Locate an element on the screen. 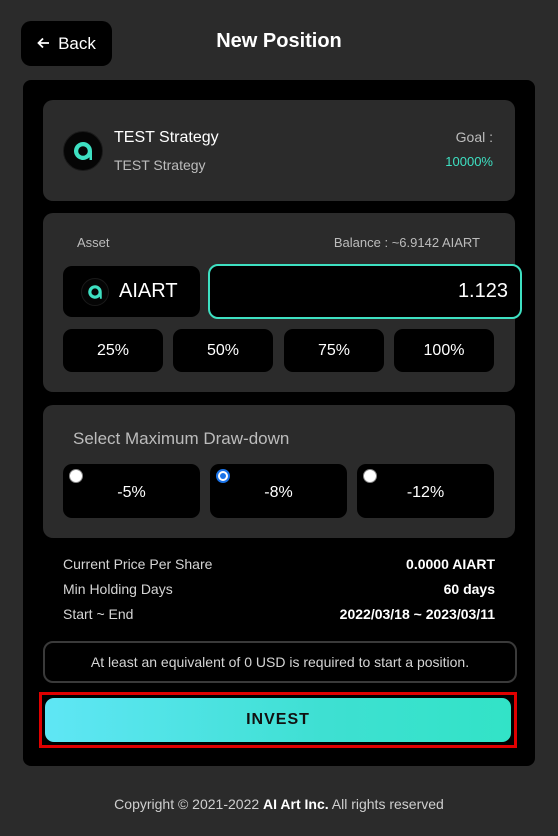 Image resolution: width=558 pixels, height=836 pixels. min-holding-row: Min Holding Days 60 days is located at coordinates (279, 589).